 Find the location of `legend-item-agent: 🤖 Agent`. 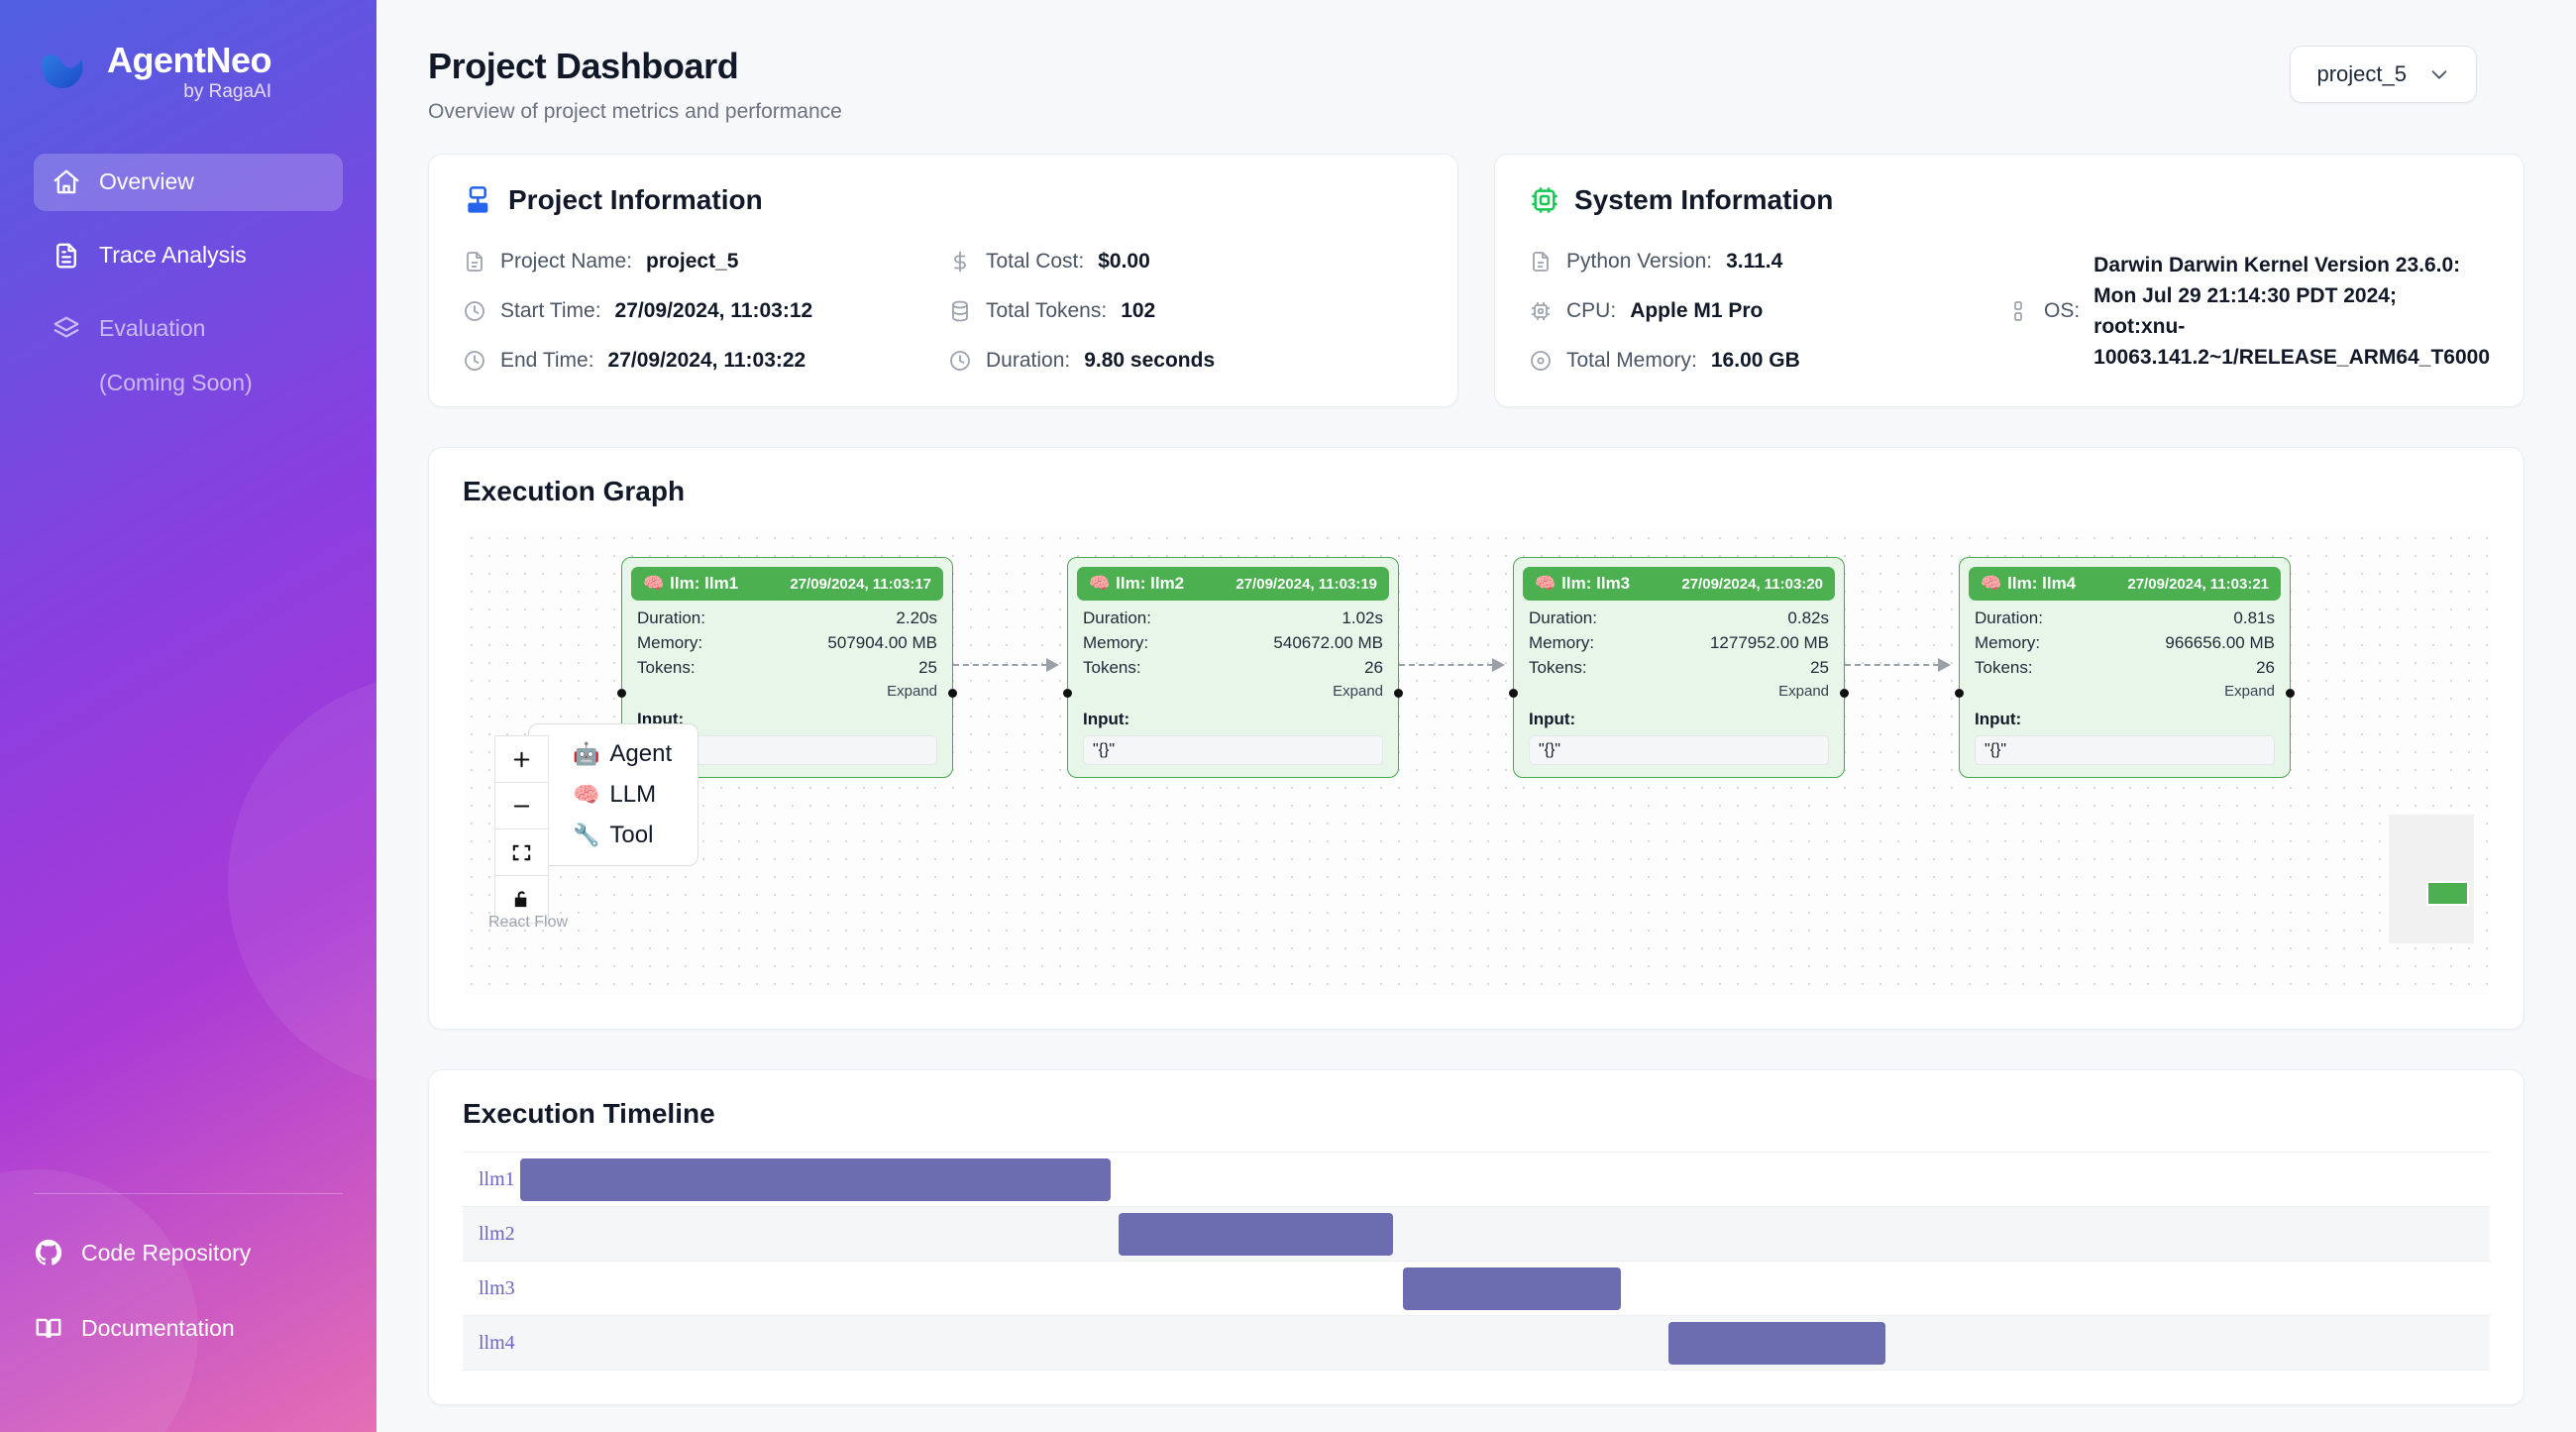

legend-item-agent: 🤖 Agent is located at coordinates (622, 754).